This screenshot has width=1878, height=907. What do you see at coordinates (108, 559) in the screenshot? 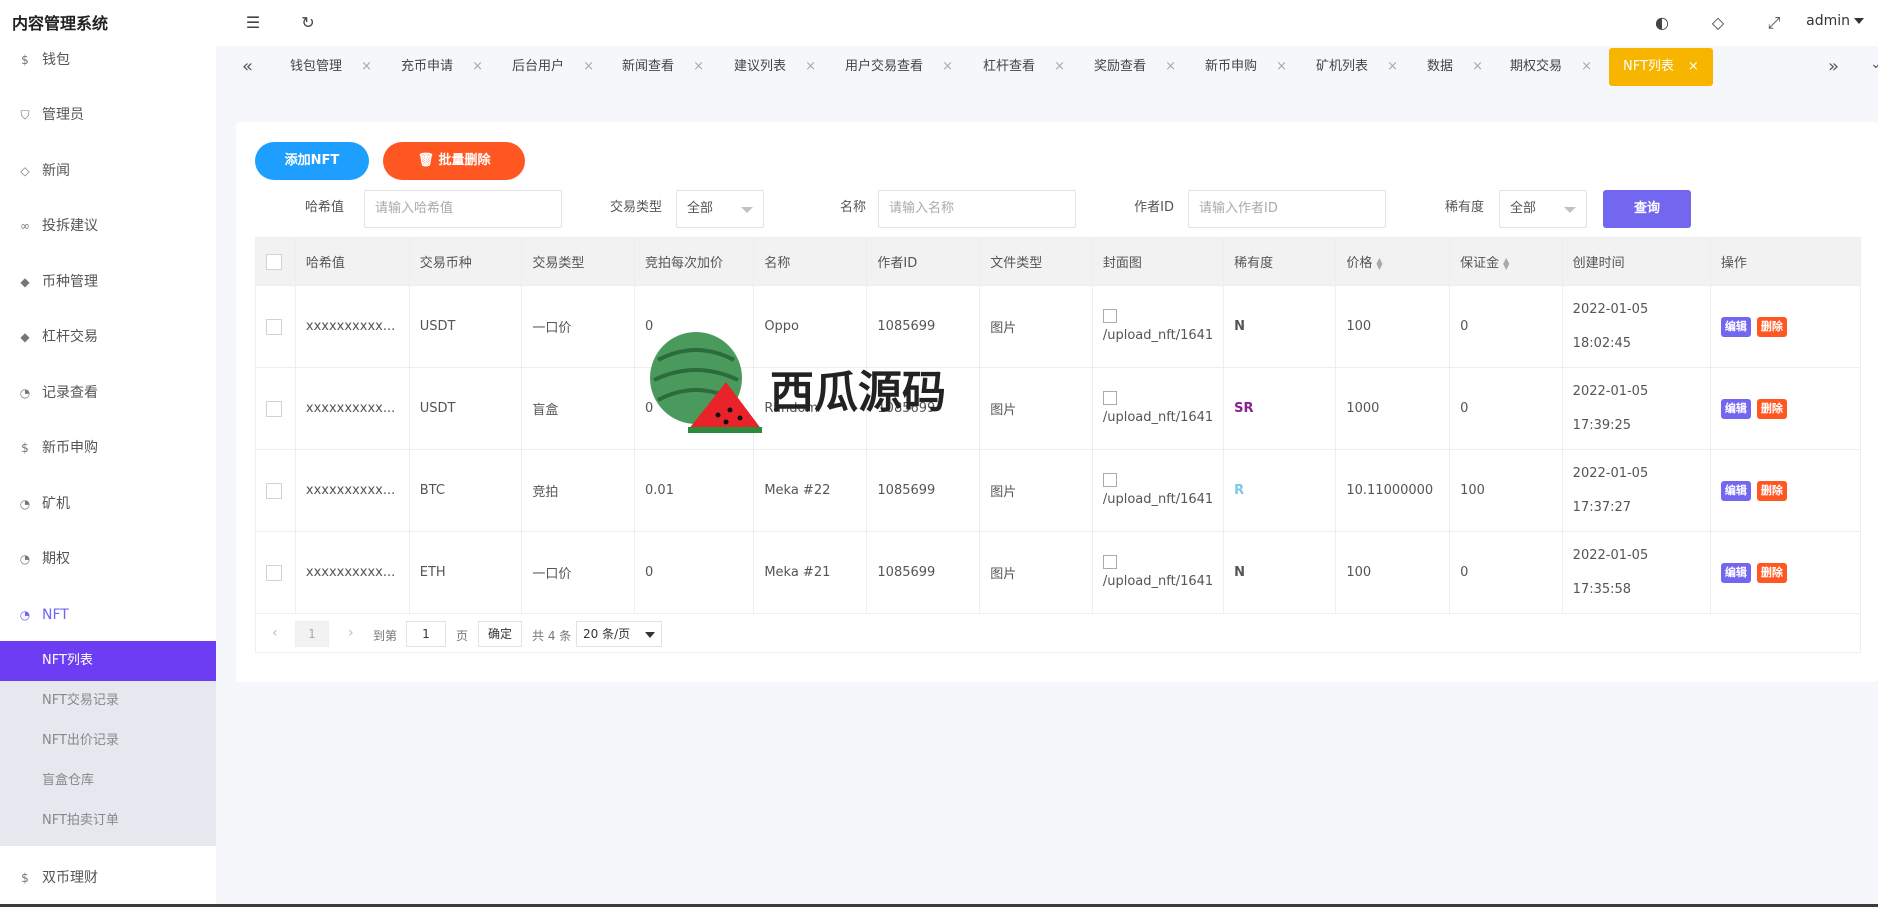
I see `sidebar-item-options: ◔ 期权` at bounding box center [108, 559].